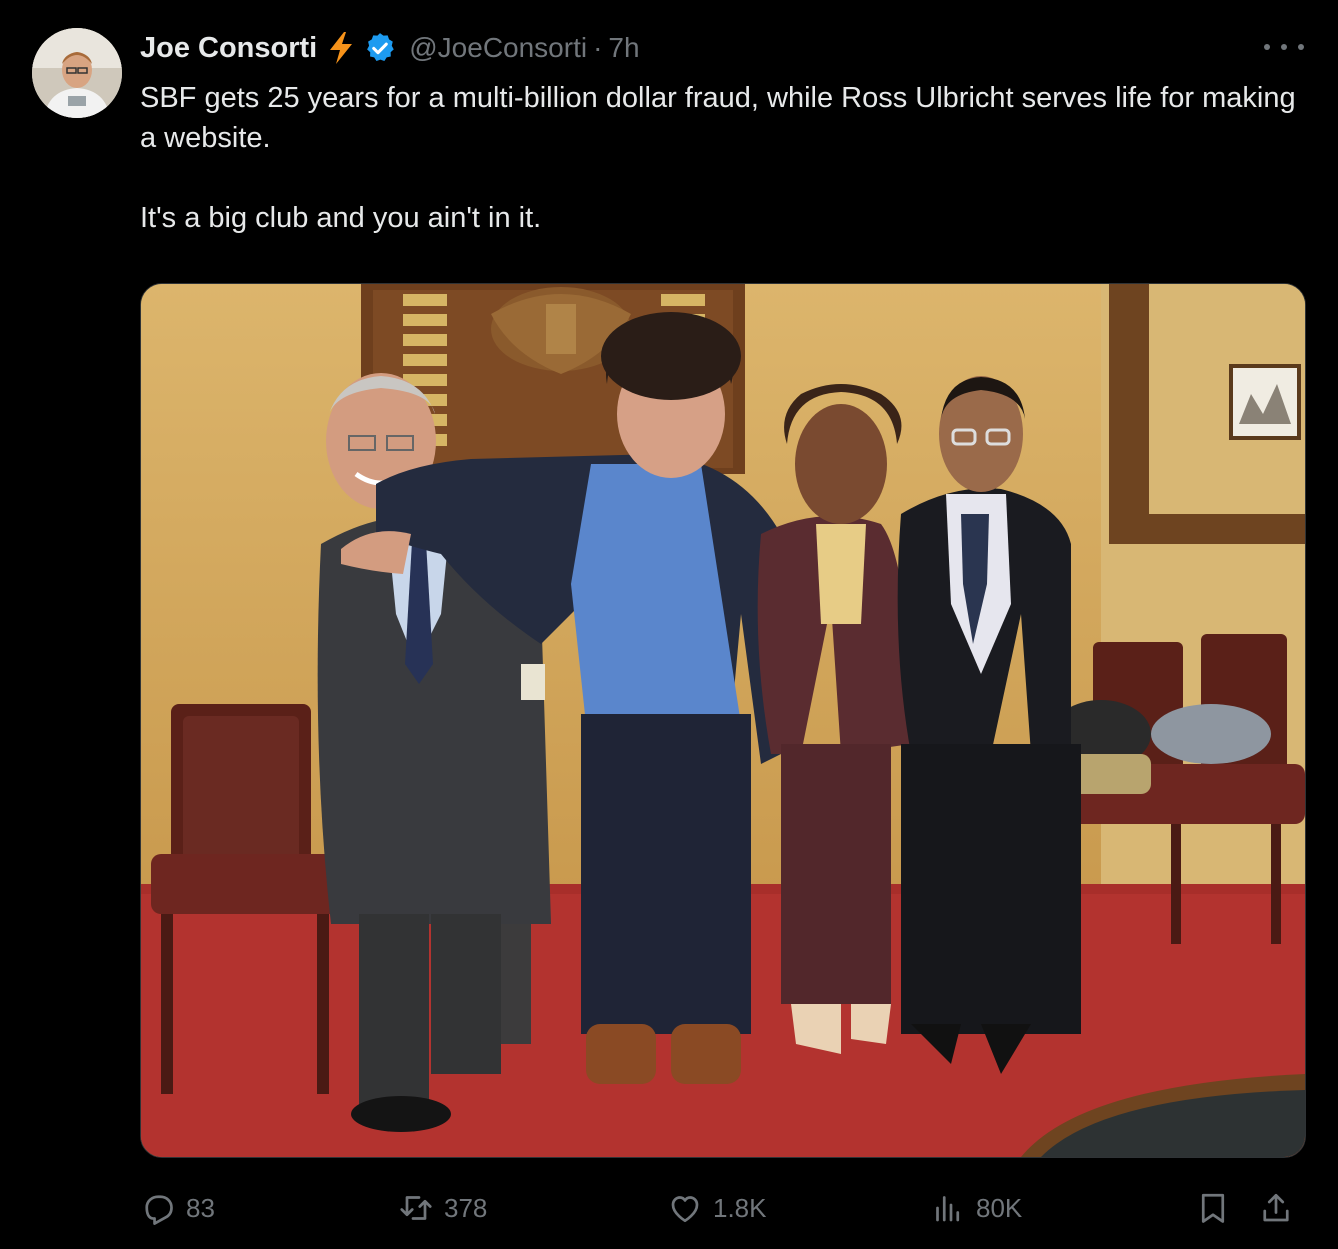 The width and height of the screenshot is (1338, 1249). I want to click on author-avatar, so click(77, 73).